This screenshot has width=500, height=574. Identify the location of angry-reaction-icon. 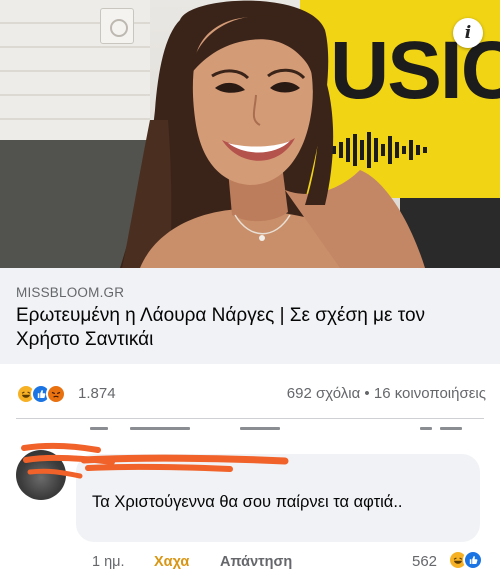
(56, 394).